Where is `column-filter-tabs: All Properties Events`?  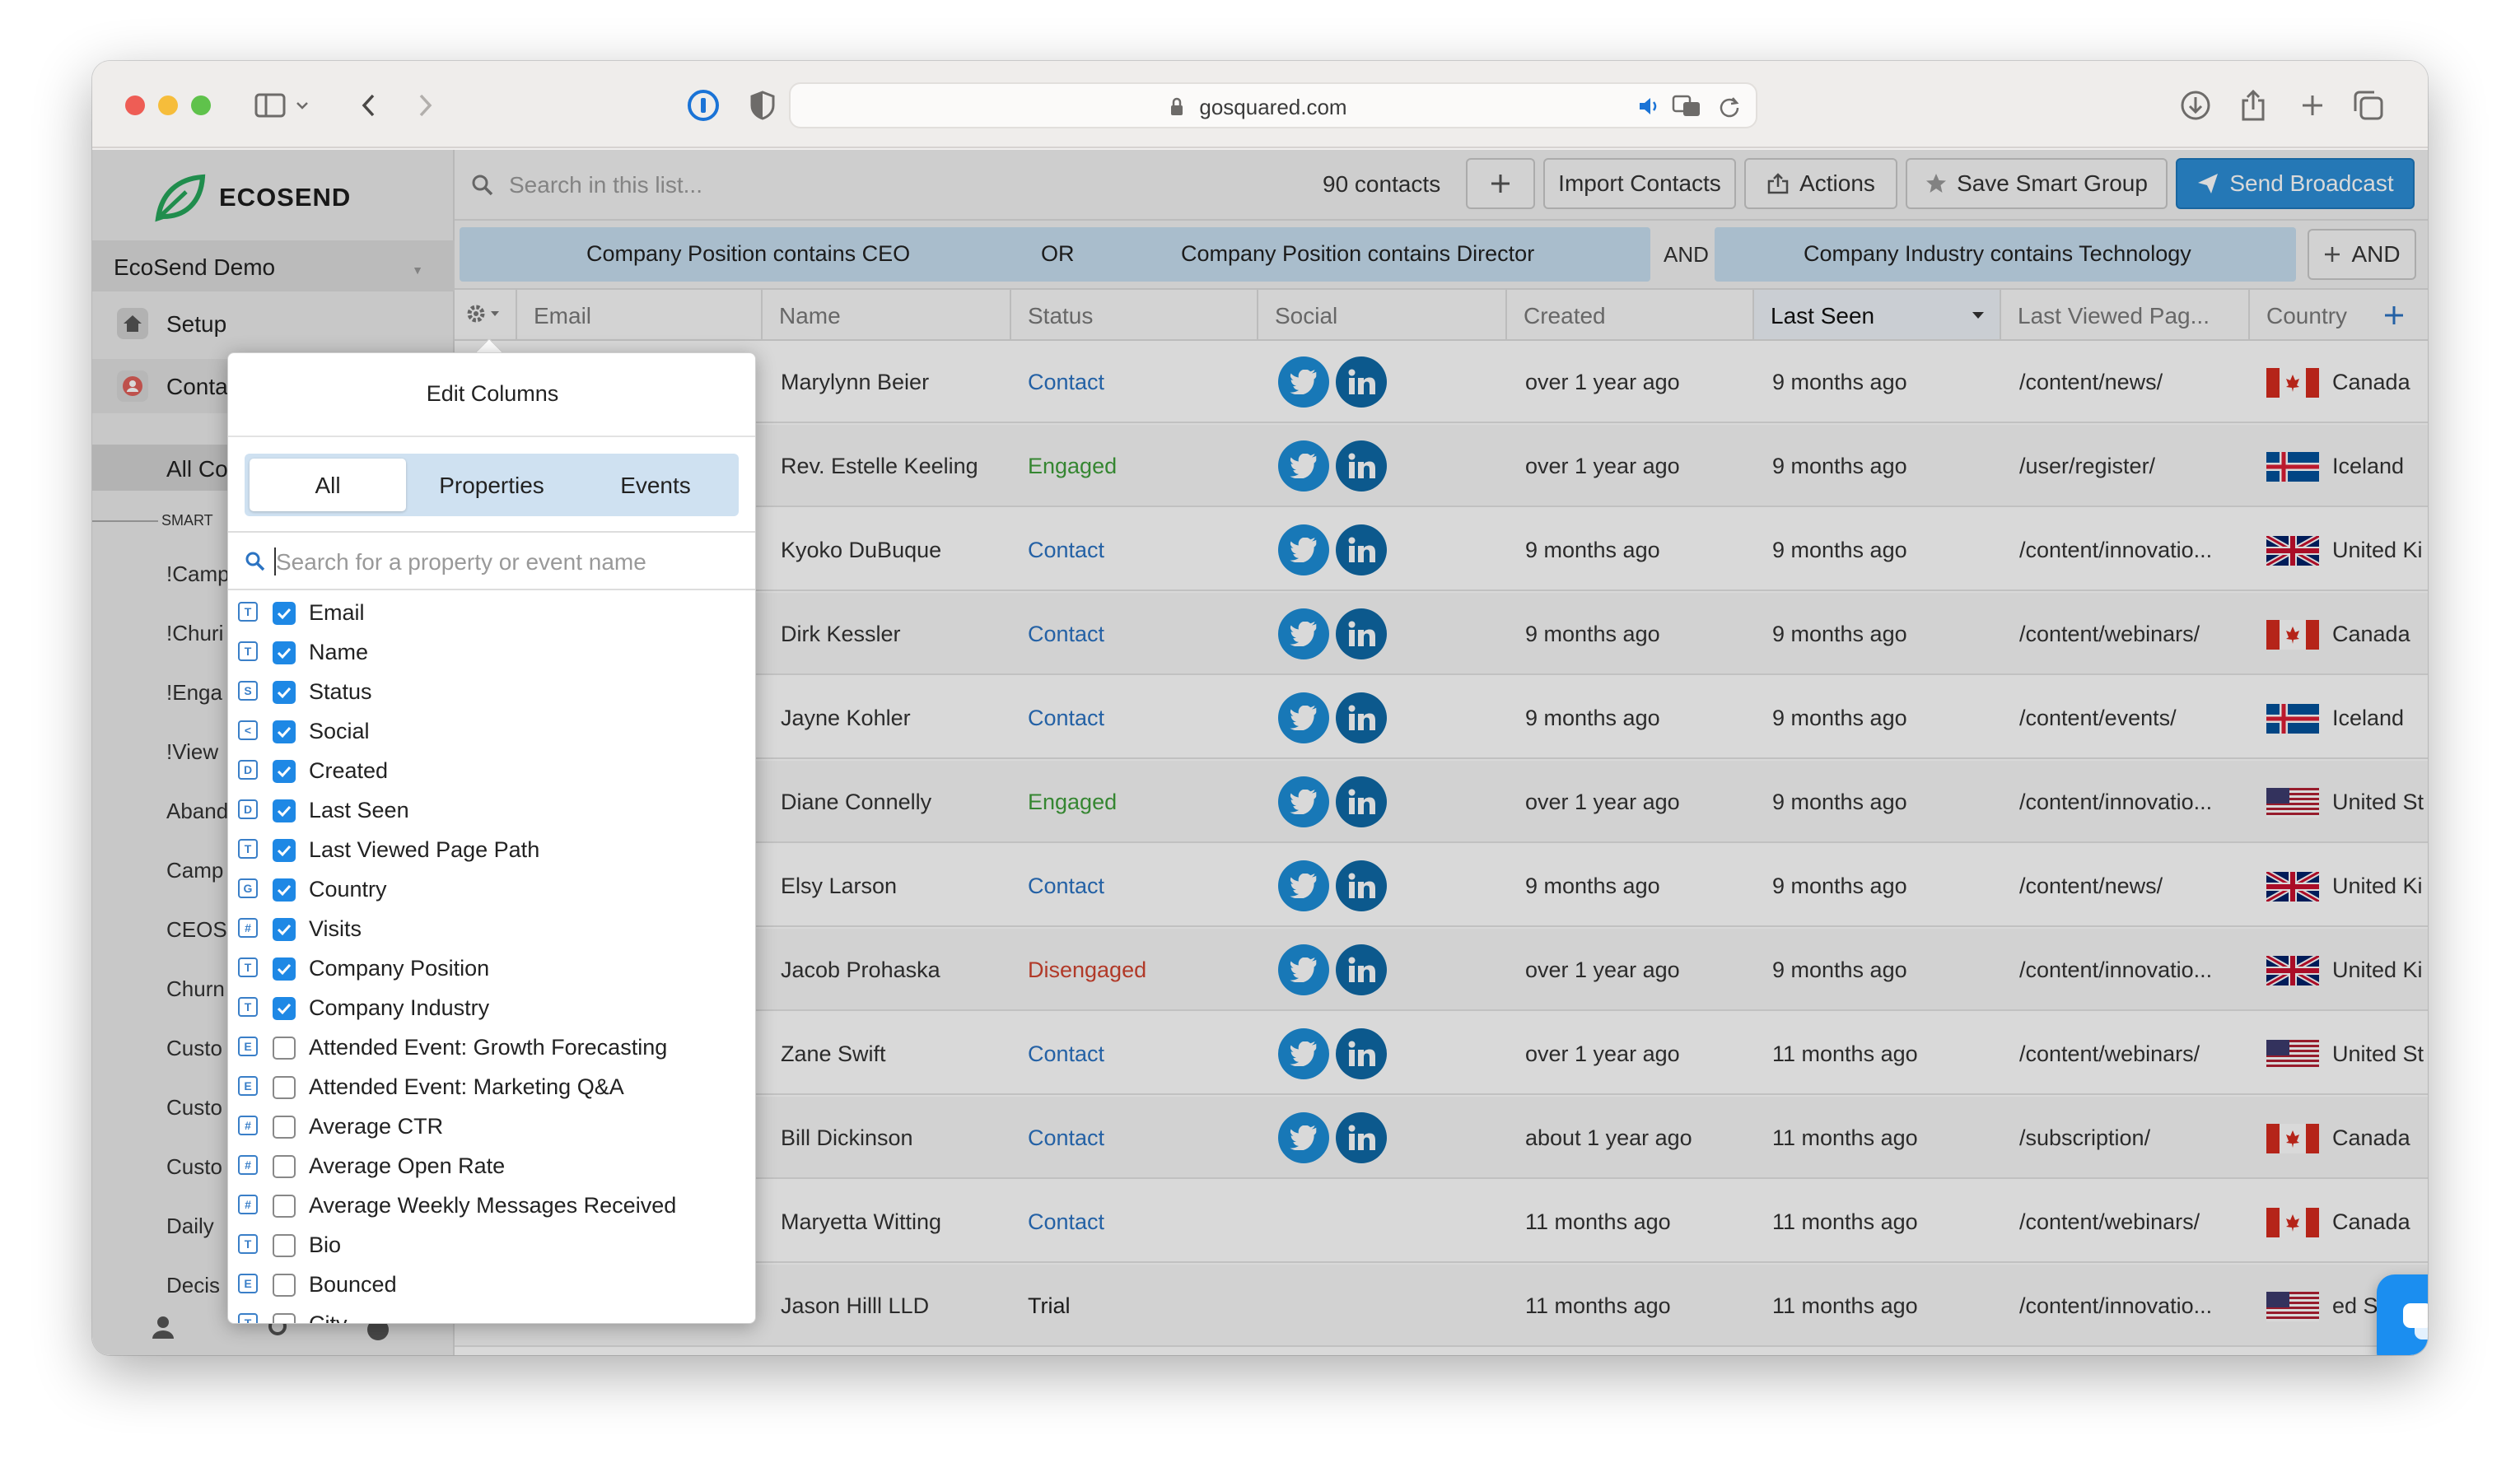
column-filter-tabs: All Properties Events is located at coordinates (492, 485).